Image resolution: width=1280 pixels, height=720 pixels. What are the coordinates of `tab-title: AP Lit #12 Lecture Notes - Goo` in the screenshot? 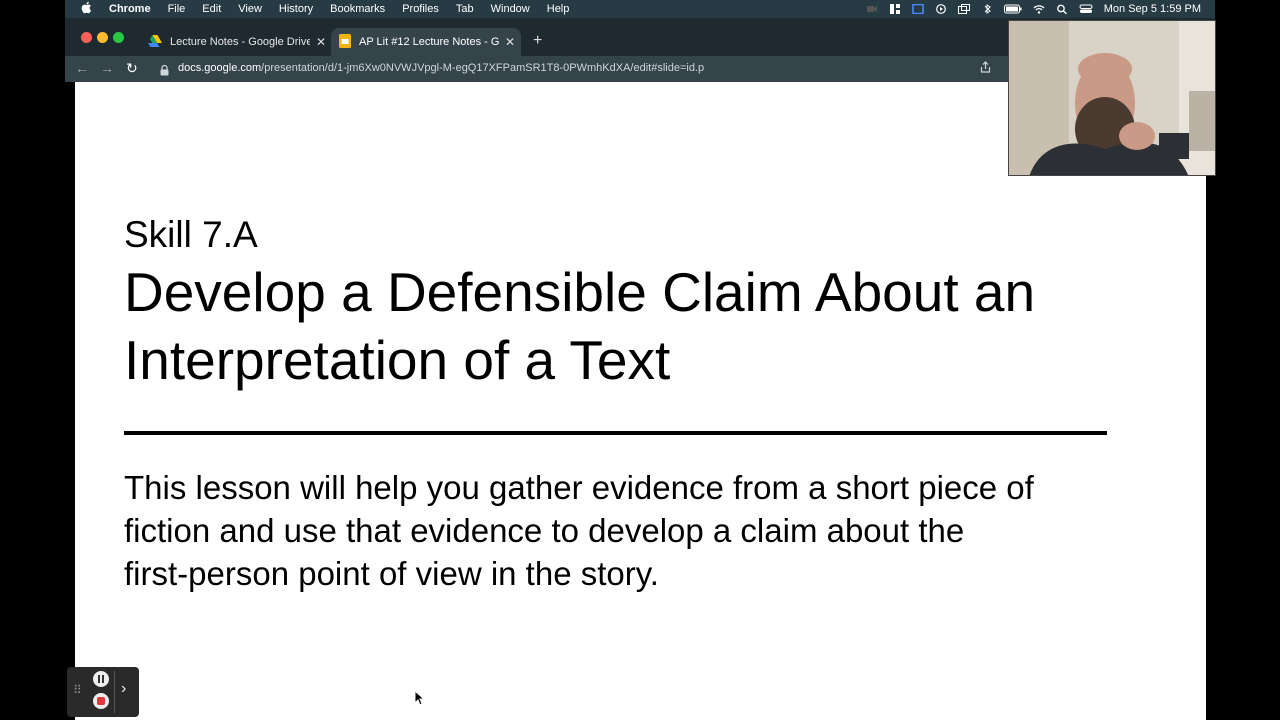 It's located at (429, 42).